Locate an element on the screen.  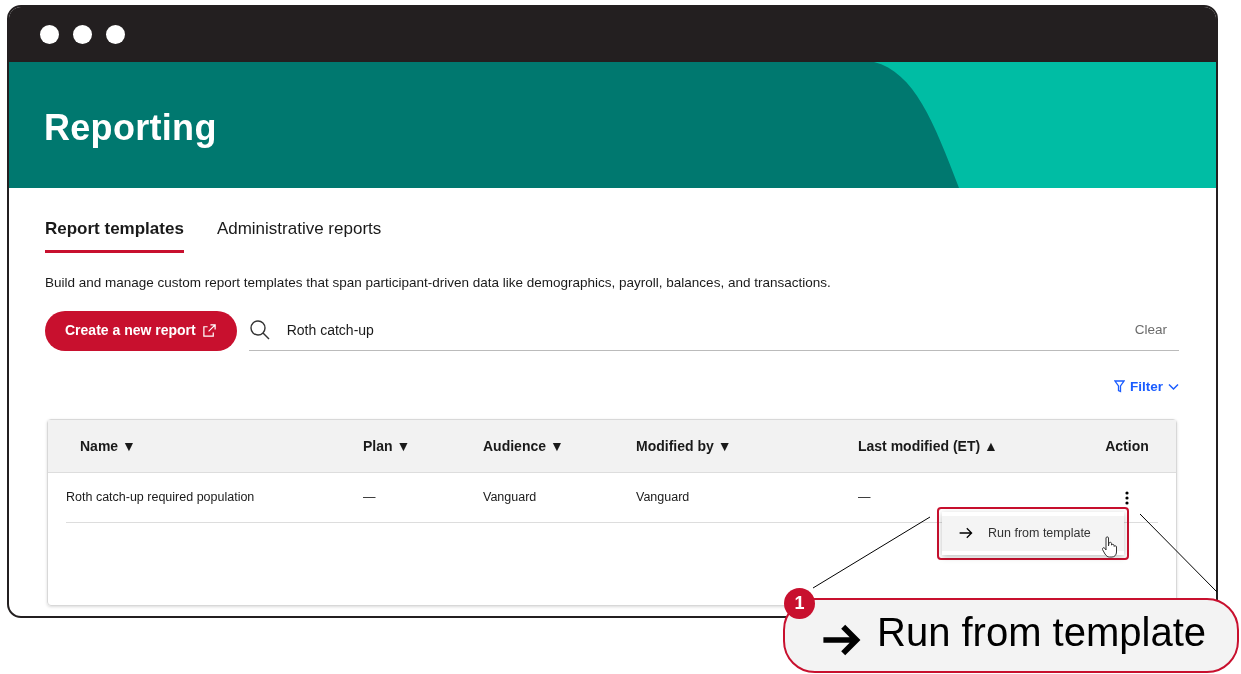
menu-item: Run from template is located at coordinates (1033, 533).